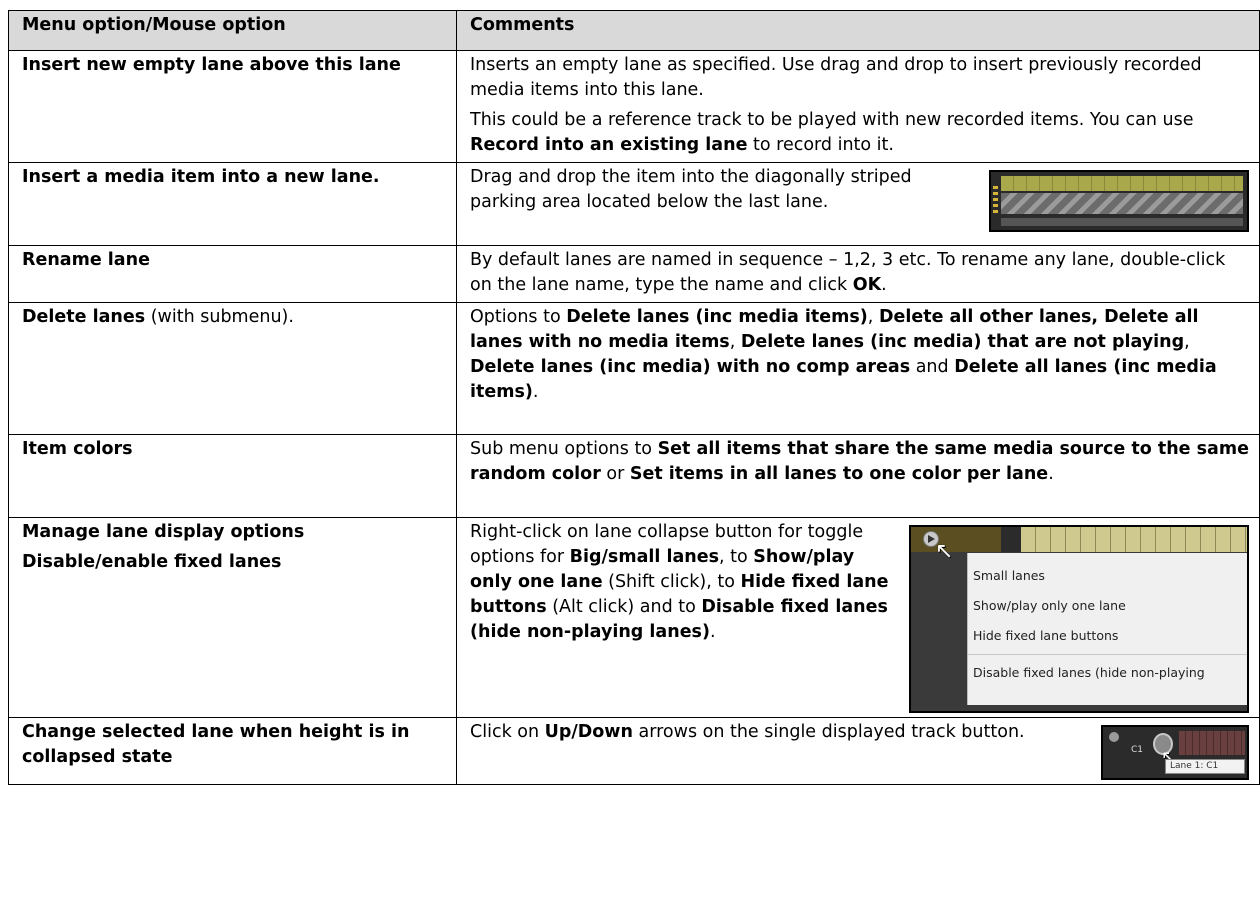 The image size is (1260, 909). Describe the element at coordinates (609, 145) in the screenshot. I see `bold-term: Record into an existing lane` at that location.